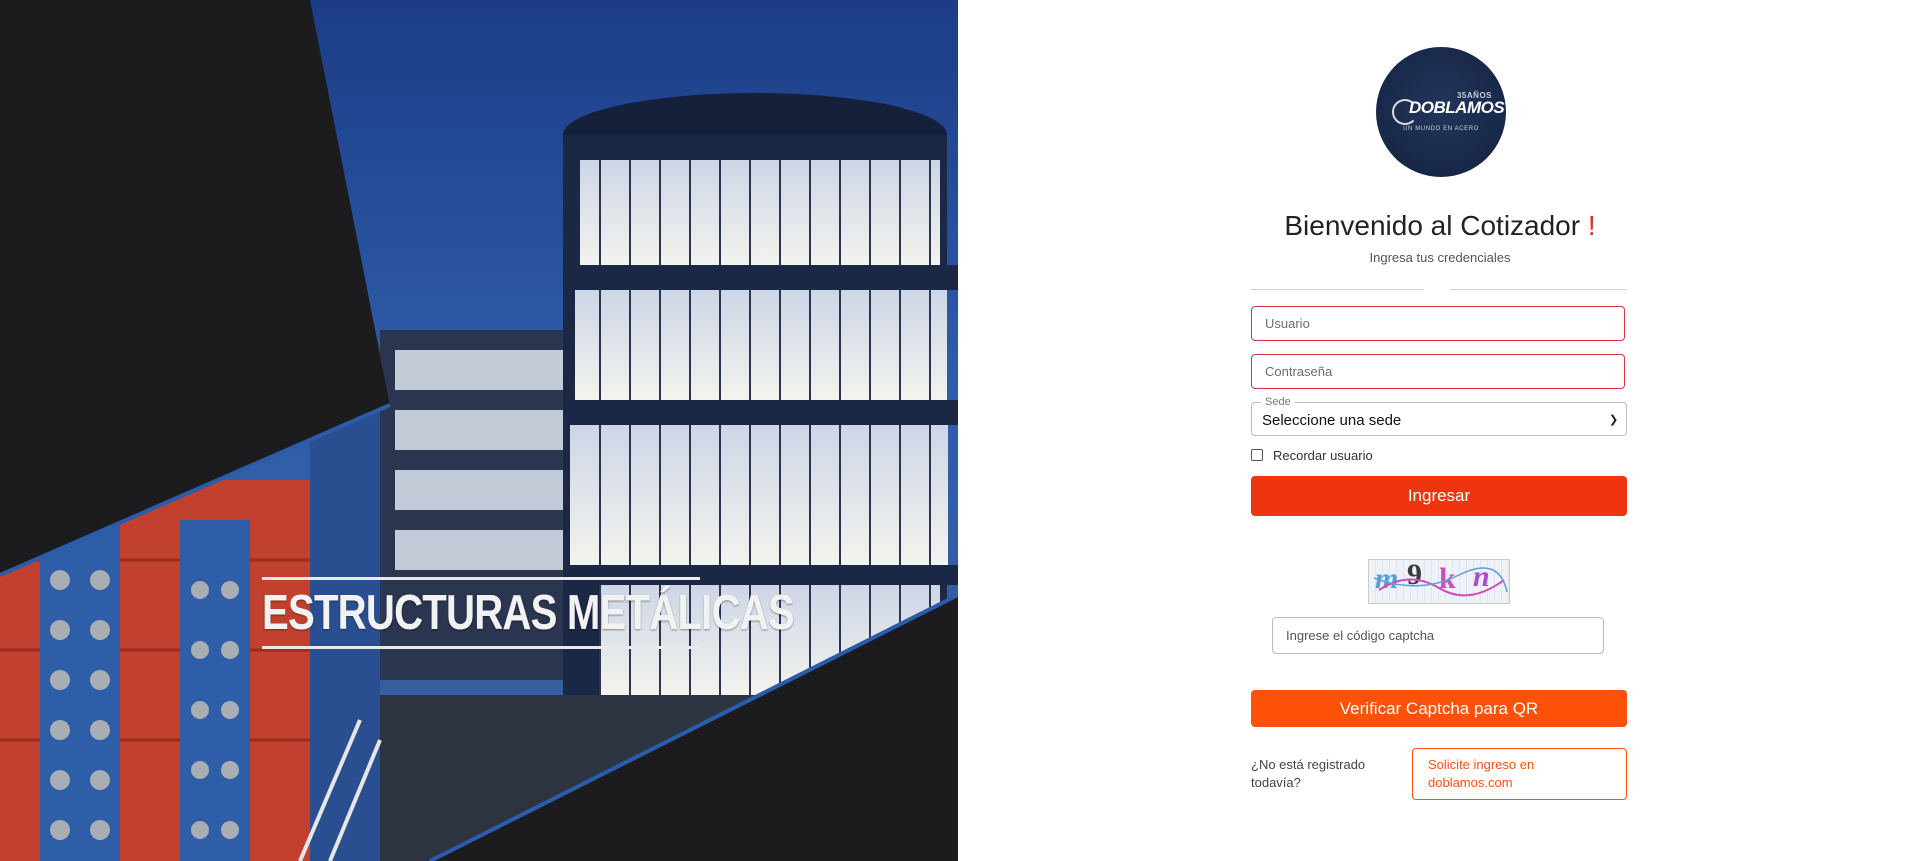  I want to click on hero-caption: ESTRUCTURAS METÁLICAS, so click(528, 613).